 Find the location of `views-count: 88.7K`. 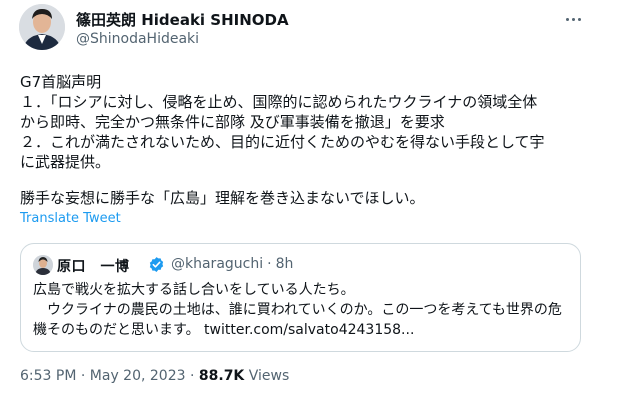

views-count: 88.7K is located at coordinates (221, 376).